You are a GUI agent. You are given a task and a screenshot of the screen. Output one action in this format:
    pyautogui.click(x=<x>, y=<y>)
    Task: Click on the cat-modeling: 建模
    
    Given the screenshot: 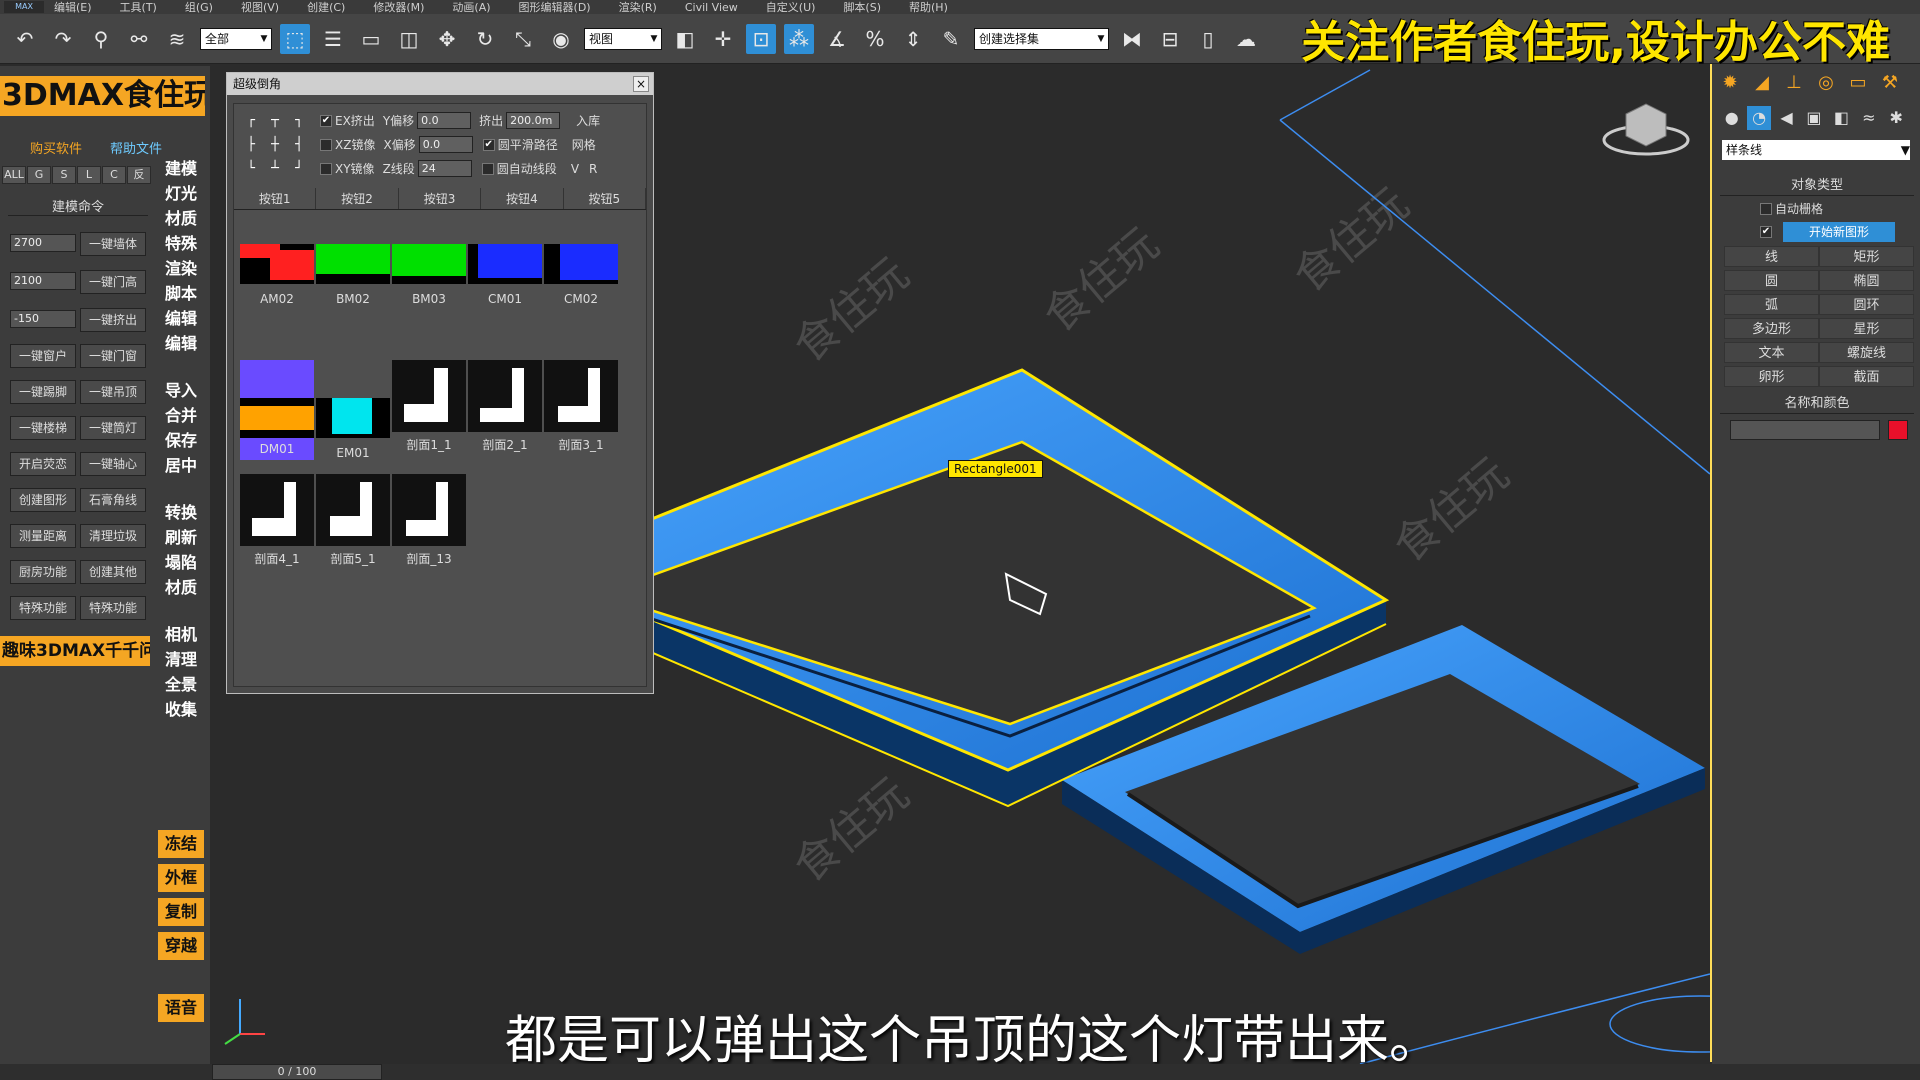 What is the action you would take?
    pyautogui.click(x=181, y=168)
    